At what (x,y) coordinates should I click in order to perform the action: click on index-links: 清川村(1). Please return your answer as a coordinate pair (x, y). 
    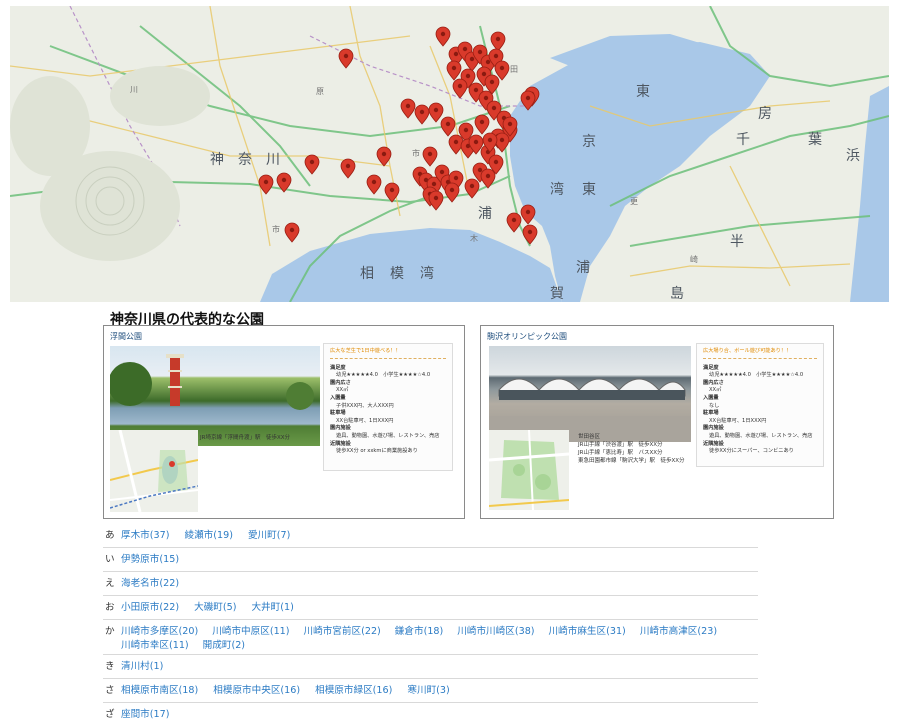
    Looking at the image, I should click on (439, 667).